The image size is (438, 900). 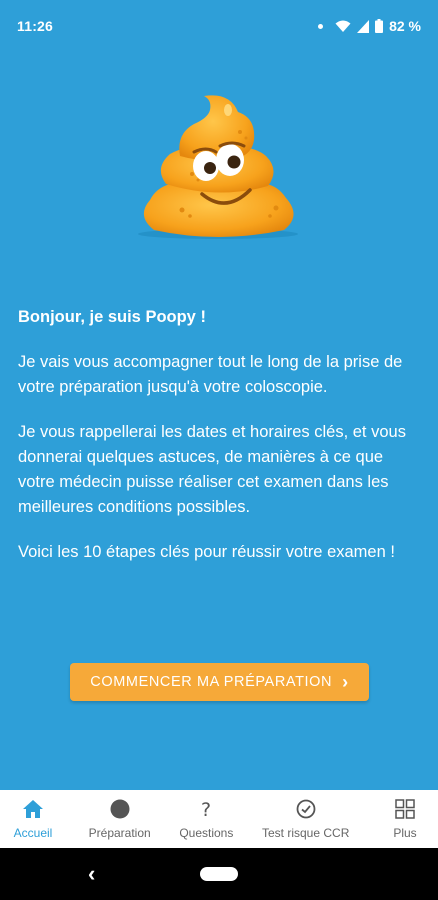 I want to click on home-pill-icon, so click(x=219, y=874).